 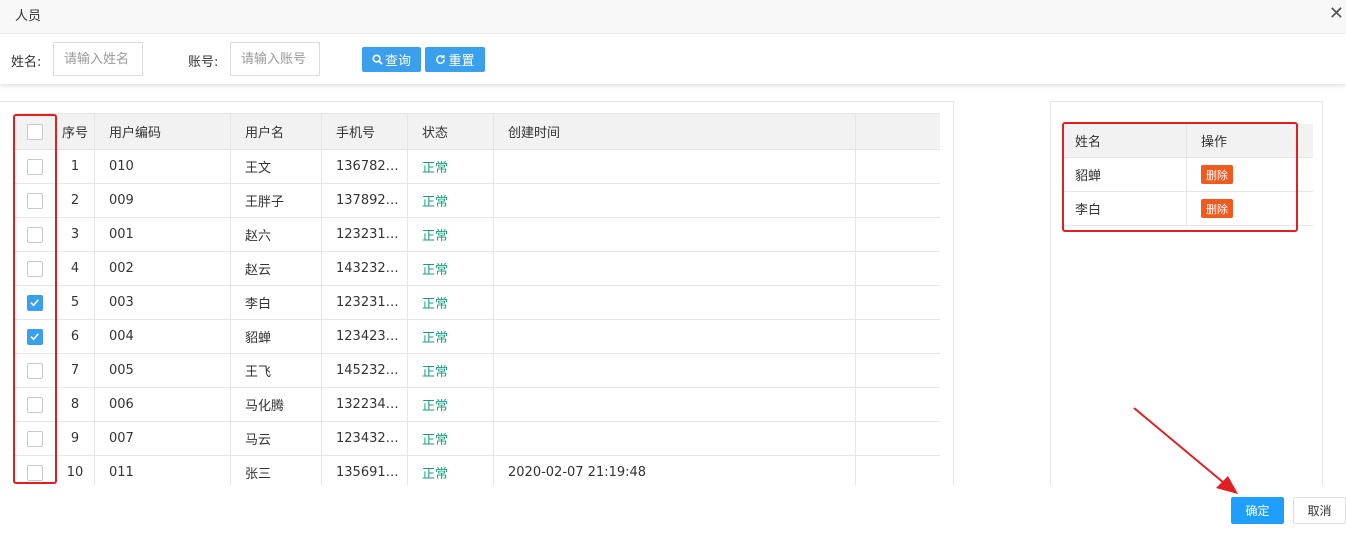 I want to click on cell-username: 貂蝉, so click(x=276, y=336).